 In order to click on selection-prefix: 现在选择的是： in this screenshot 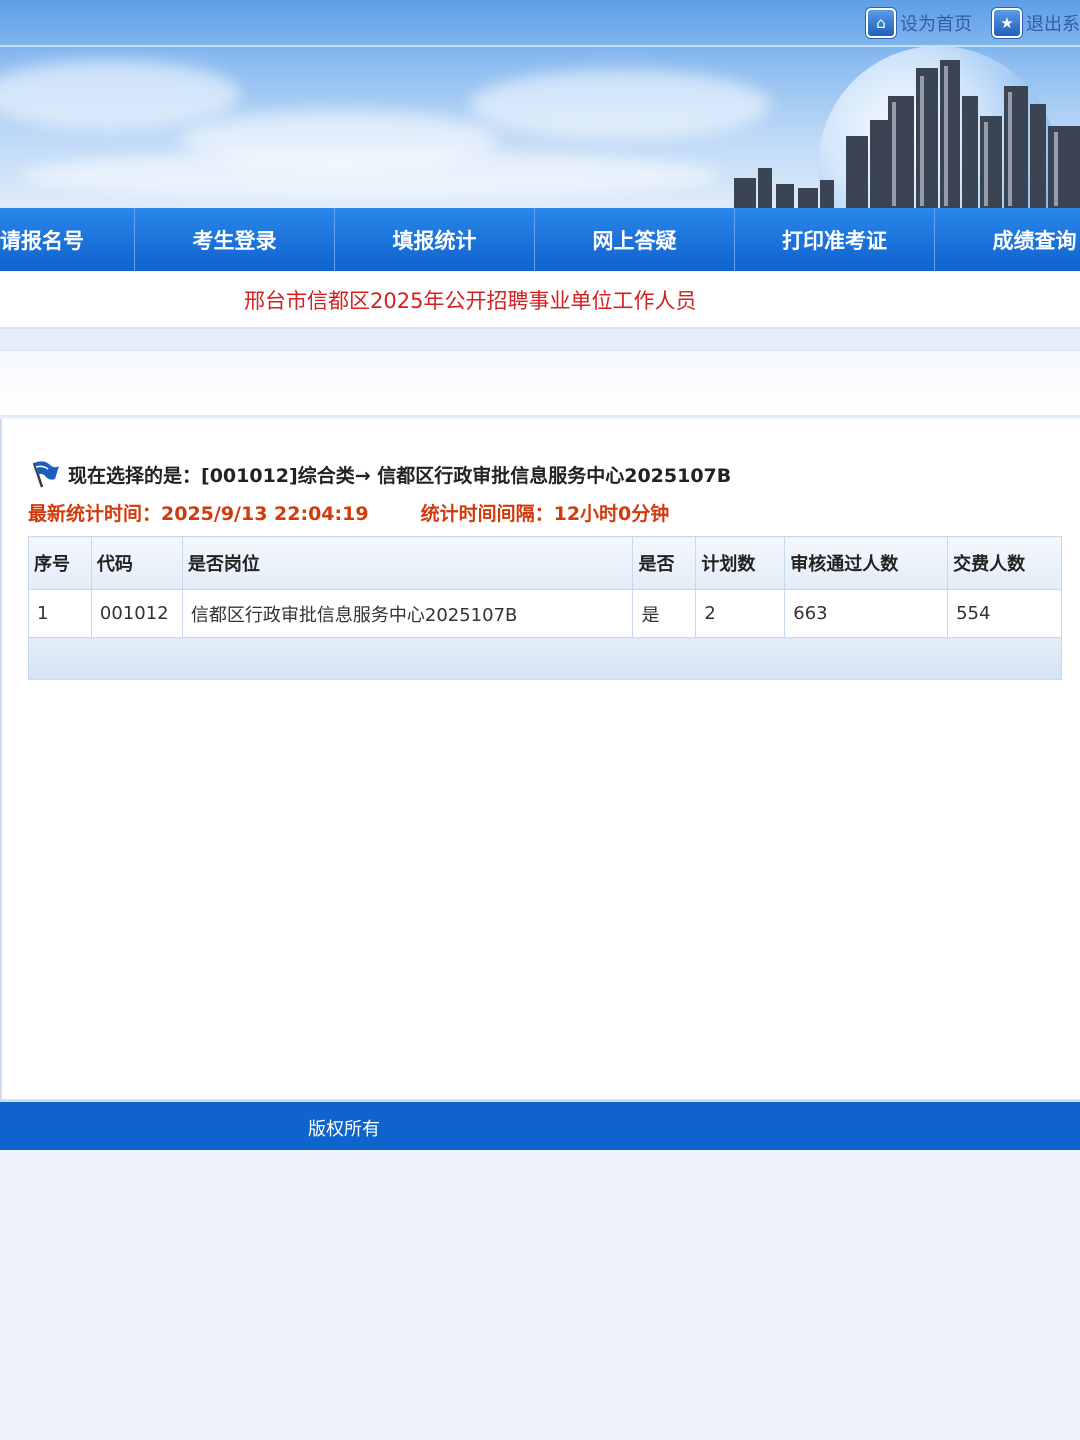, I will do `click(135, 475)`.